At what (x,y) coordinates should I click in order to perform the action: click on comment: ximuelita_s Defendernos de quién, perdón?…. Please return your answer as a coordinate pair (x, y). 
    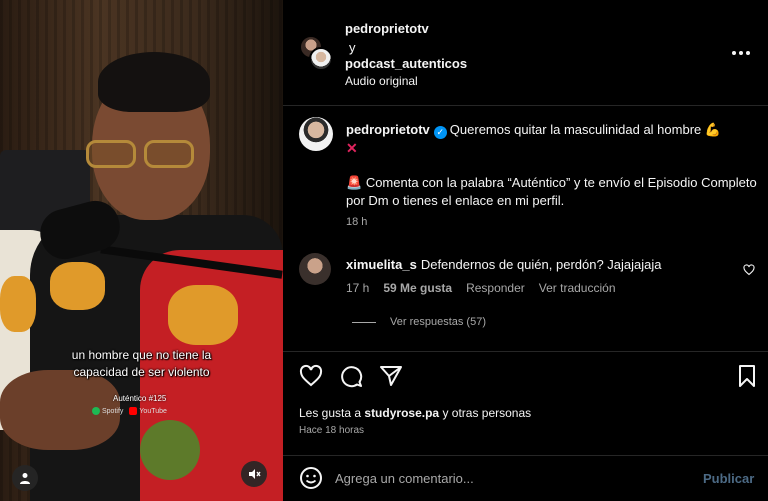
    Looking at the image, I should click on (504, 264).